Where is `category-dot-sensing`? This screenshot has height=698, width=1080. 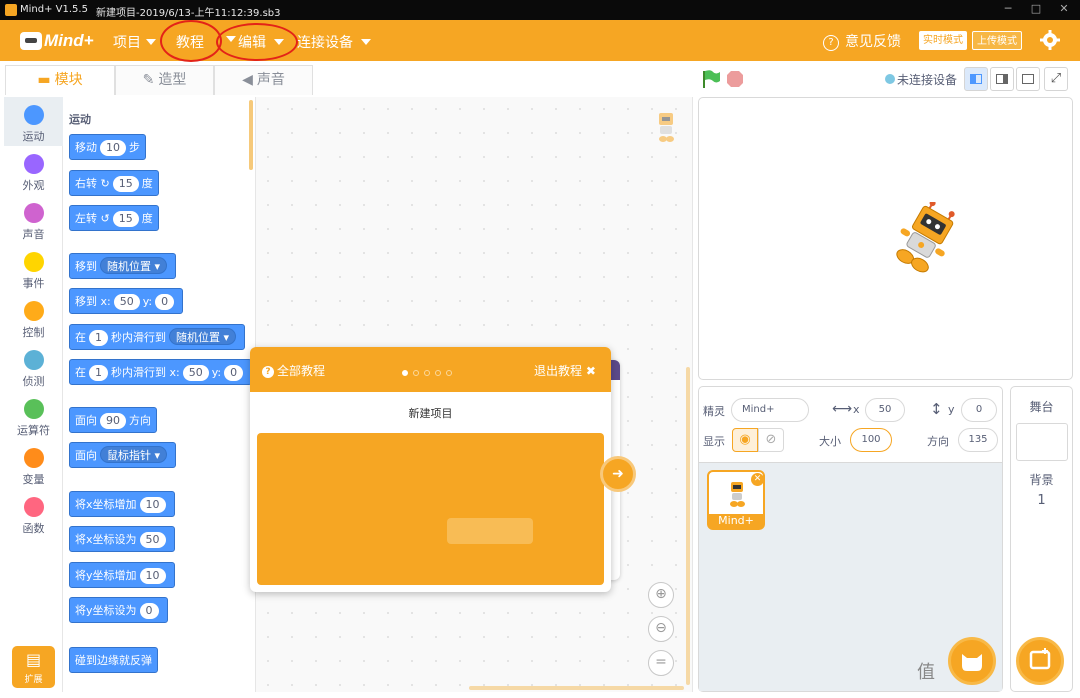 category-dot-sensing is located at coordinates (33, 360).